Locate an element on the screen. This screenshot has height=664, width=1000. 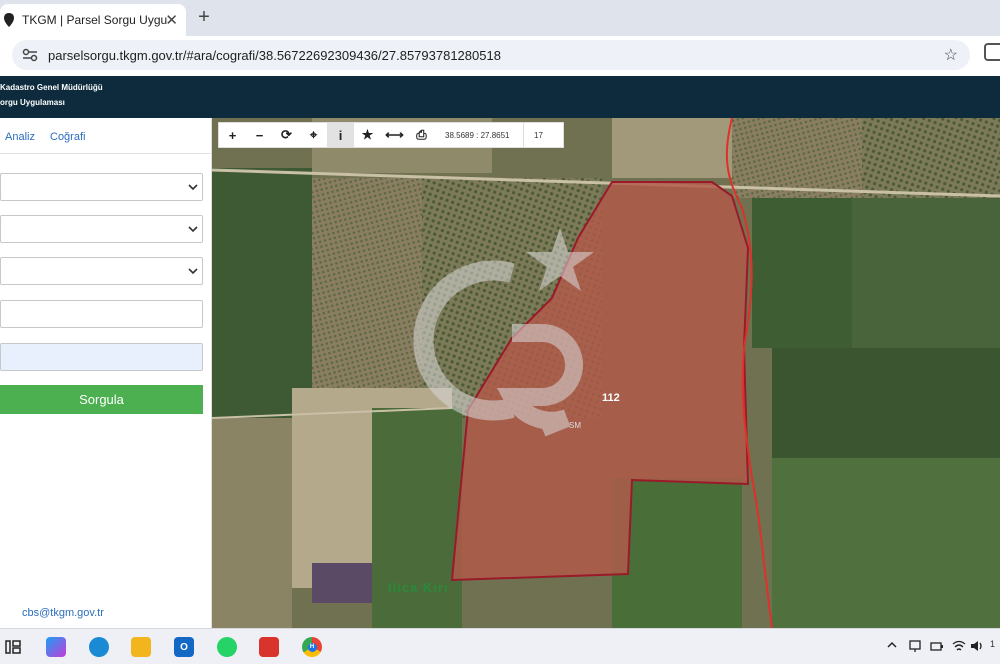
zoom-level: 17 is located at coordinates (533, 135).